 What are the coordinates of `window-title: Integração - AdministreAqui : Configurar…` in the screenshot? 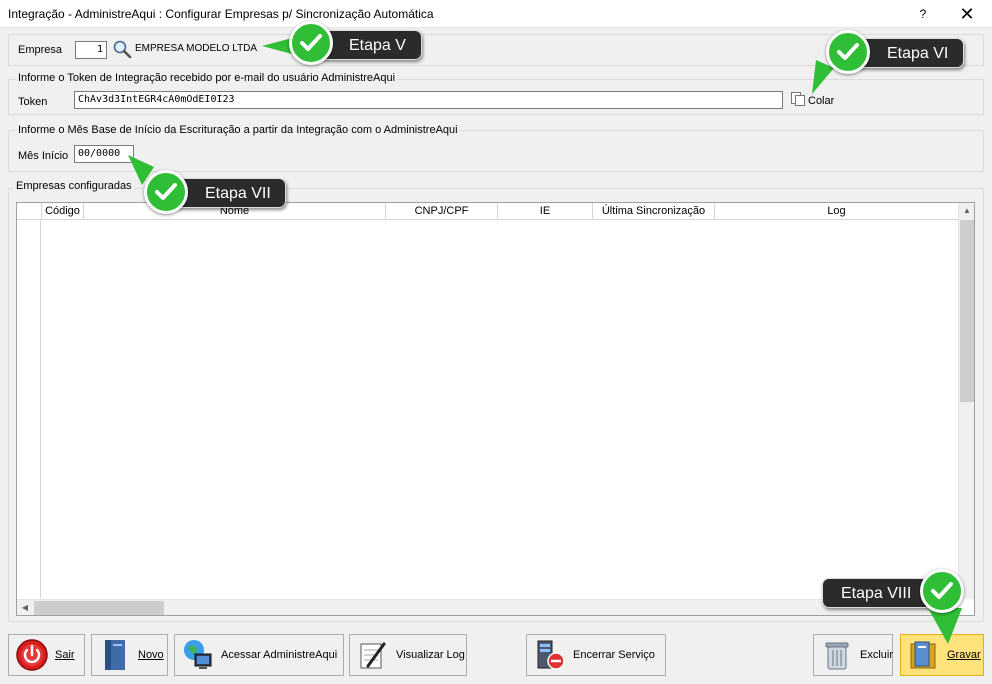 It's located at (221, 14).